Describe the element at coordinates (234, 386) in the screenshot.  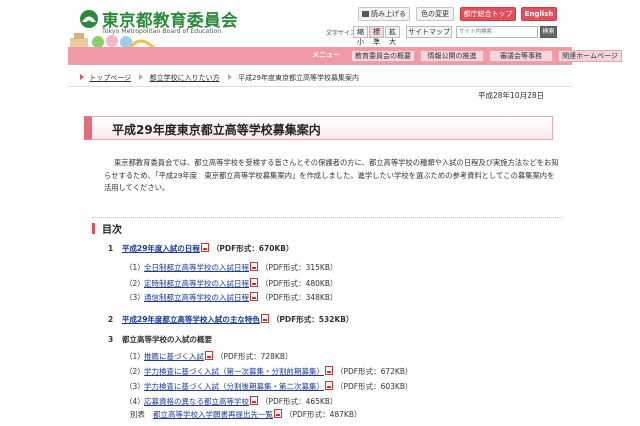
I see `link-academic-exam-second: 学力検査に基づく入試（分割後期募集・第二次募集）` at that location.